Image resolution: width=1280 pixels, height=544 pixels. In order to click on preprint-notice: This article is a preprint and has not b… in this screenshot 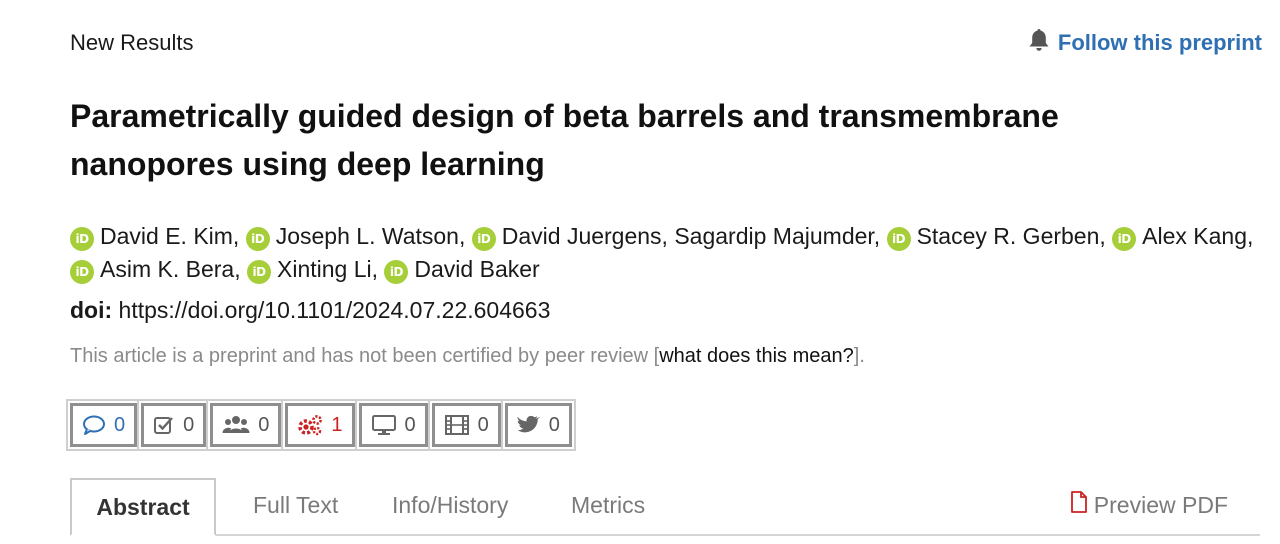, I will do `click(467, 356)`.